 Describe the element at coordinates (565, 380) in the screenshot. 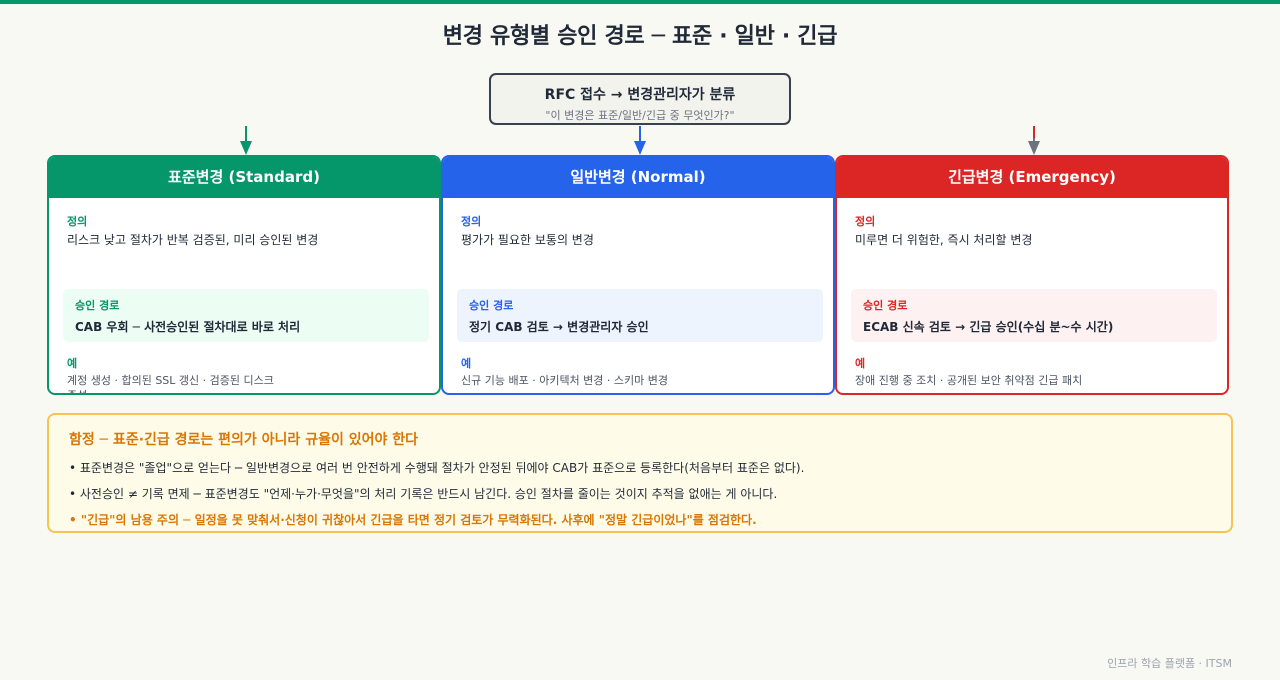

I see `example-text: 신규 기능 배포 · 아키텍처 변경 · 스키마 변경` at that location.